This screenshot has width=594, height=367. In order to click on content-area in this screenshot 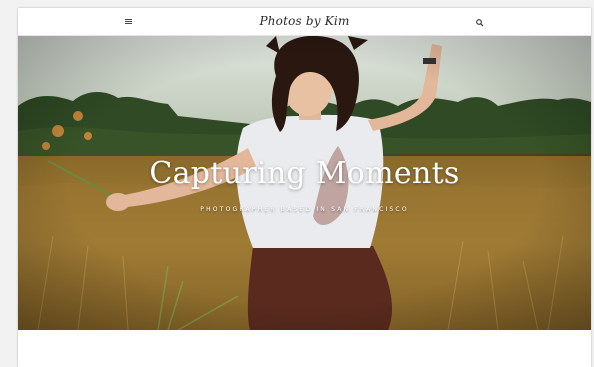, I will do `click(304, 348)`.